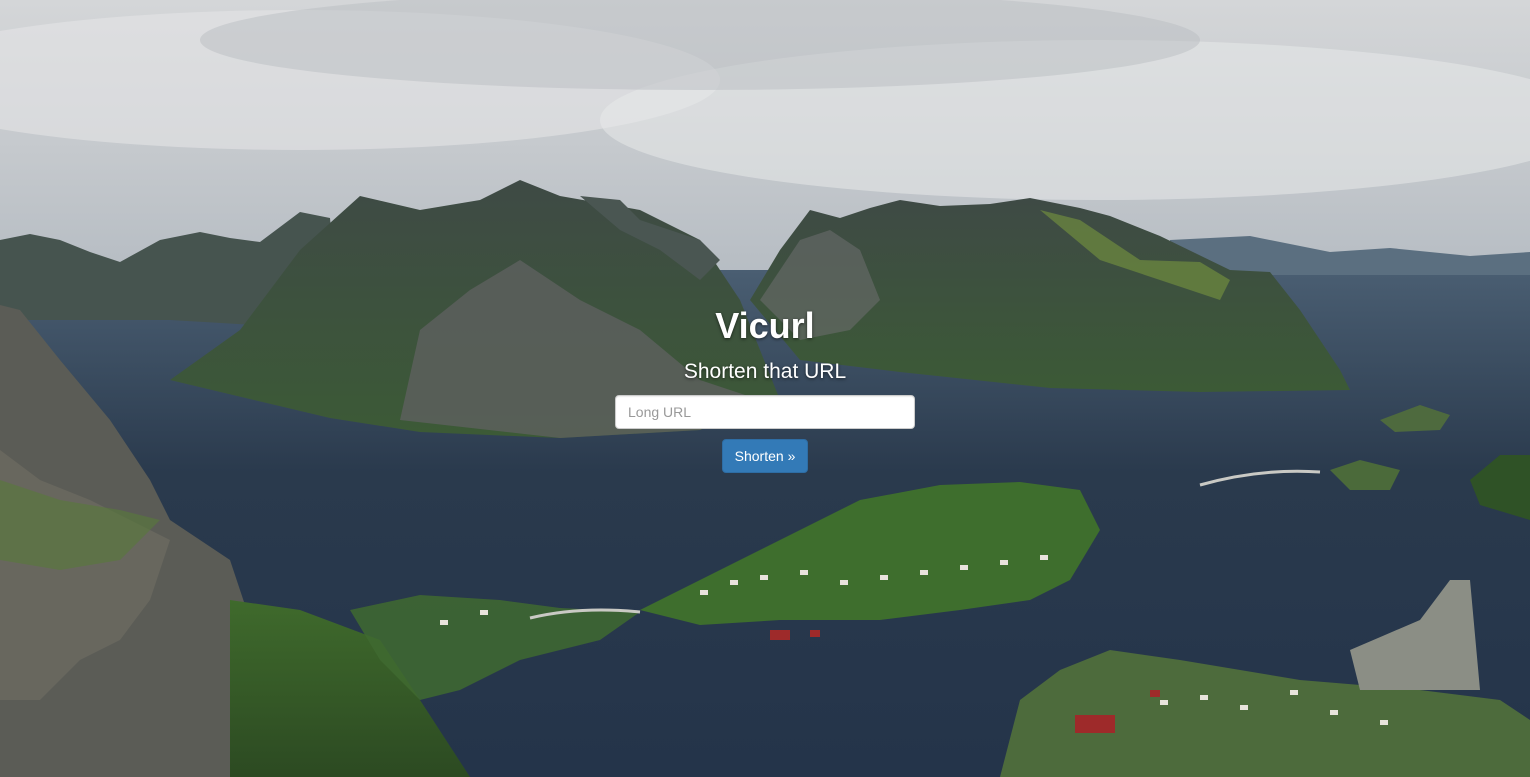 The width and height of the screenshot is (1530, 777). What do you see at coordinates (765, 456) in the screenshot?
I see `shorten-button: Shorten »` at bounding box center [765, 456].